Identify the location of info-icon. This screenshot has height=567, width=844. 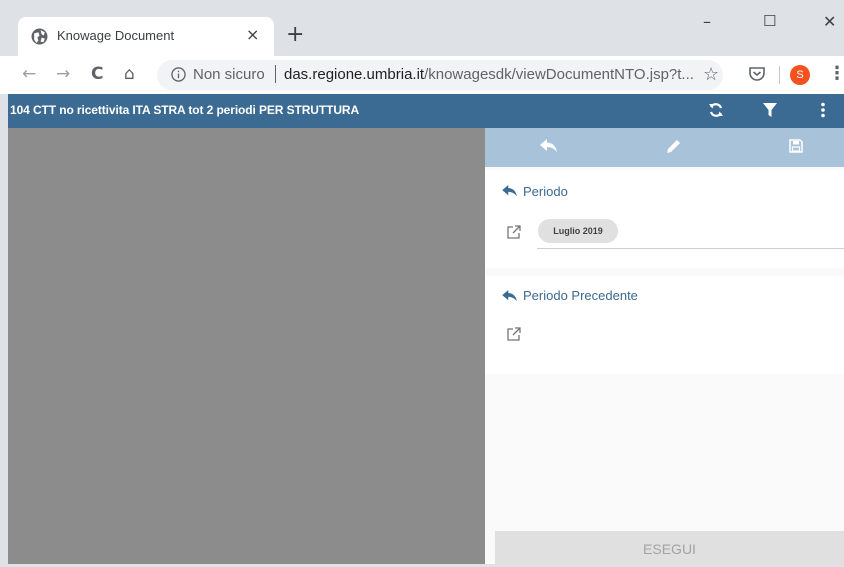
(178, 74).